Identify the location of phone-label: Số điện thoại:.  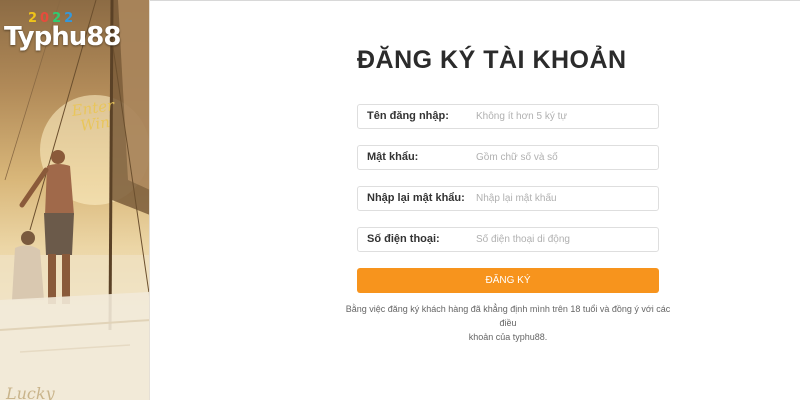
(403, 239).